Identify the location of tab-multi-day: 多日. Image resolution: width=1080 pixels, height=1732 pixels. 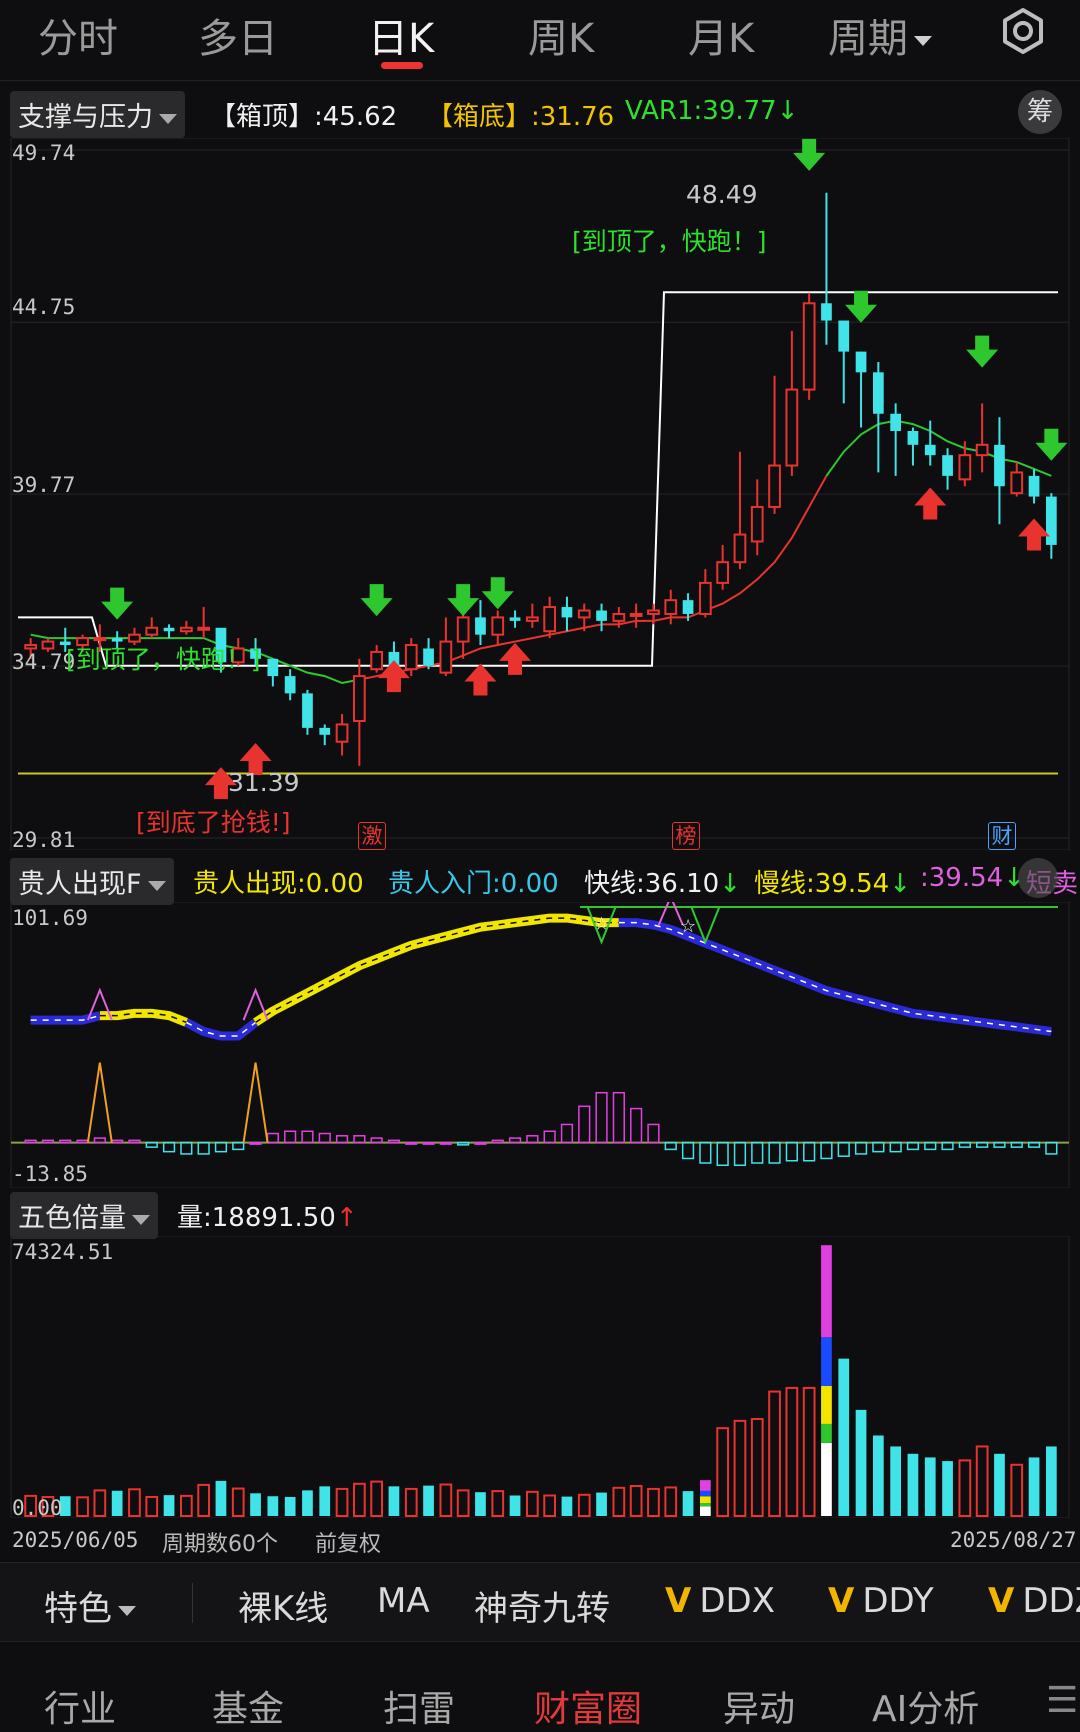
(238, 35).